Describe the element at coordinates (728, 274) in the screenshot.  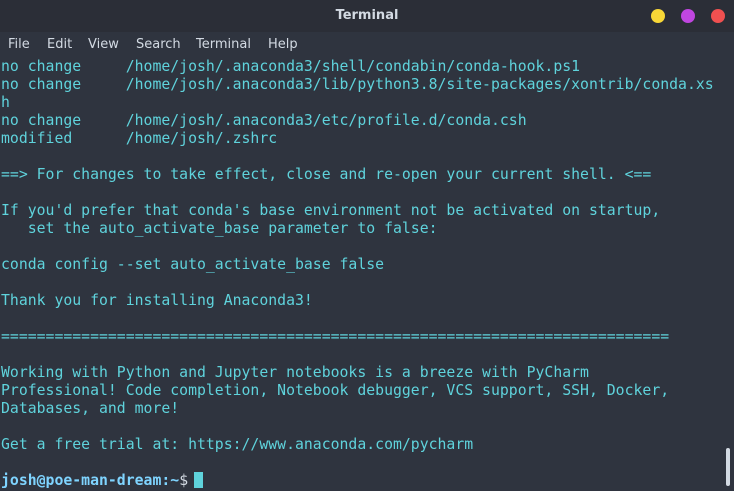
I see `scrollbar` at that location.